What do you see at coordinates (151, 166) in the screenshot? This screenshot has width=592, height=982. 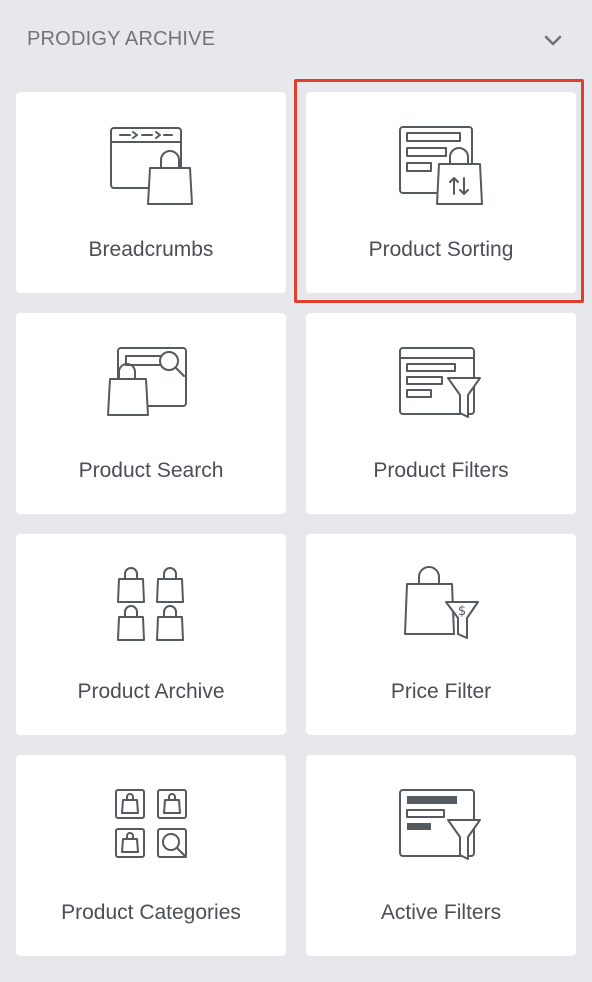 I see `breadcrumbs-icon` at bounding box center [151, 166].